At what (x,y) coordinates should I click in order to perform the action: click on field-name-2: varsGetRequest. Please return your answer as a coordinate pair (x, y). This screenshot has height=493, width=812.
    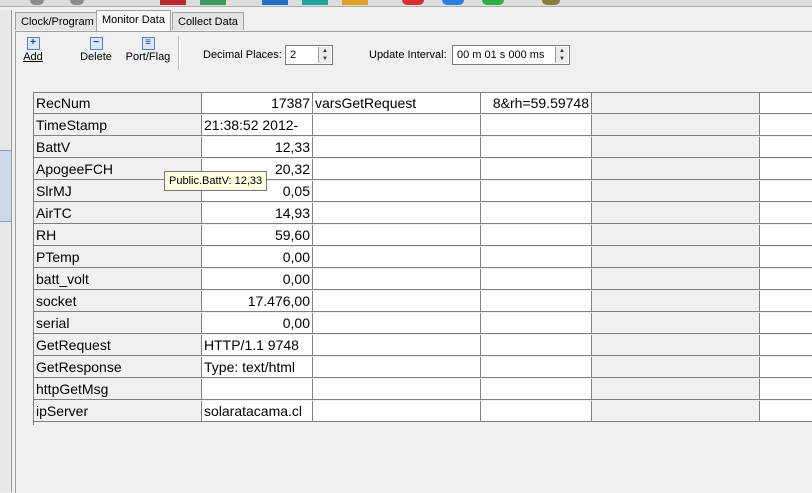
    Looking at the image, I should click on (397, 103).